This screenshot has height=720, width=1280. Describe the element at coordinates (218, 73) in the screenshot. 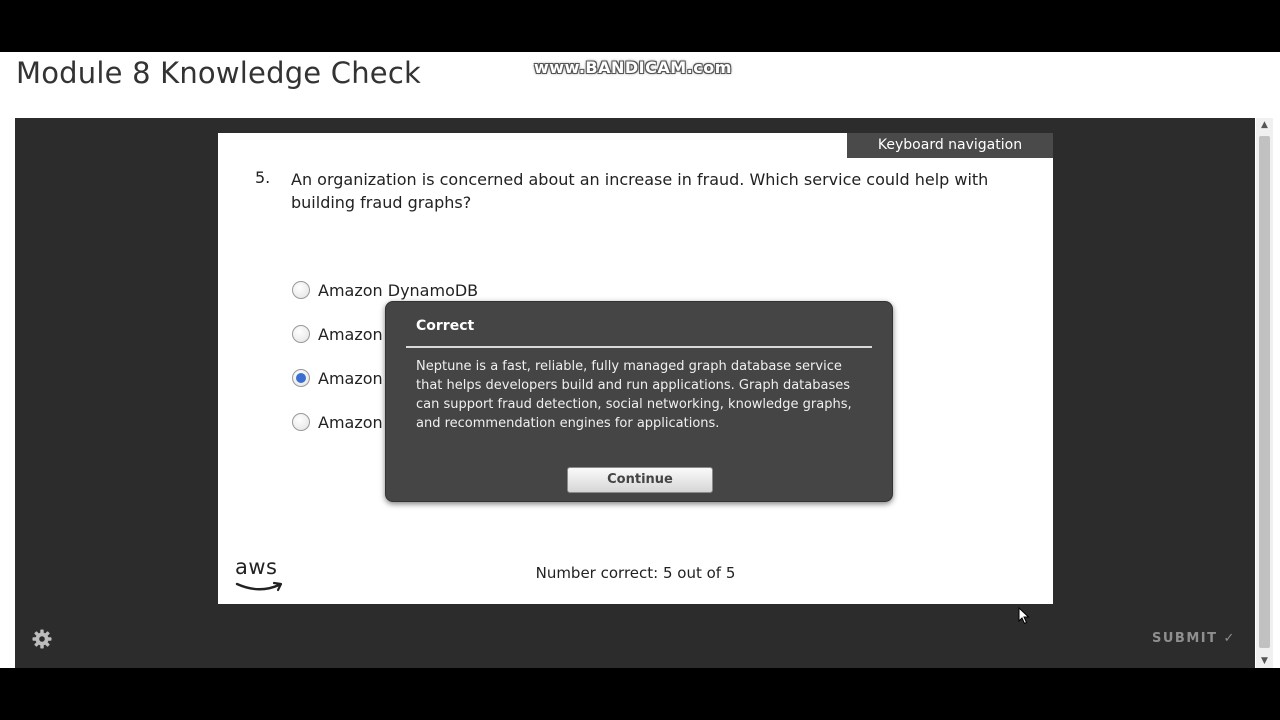

I see `page-title: Module 8 Knowledge Check` at that location.